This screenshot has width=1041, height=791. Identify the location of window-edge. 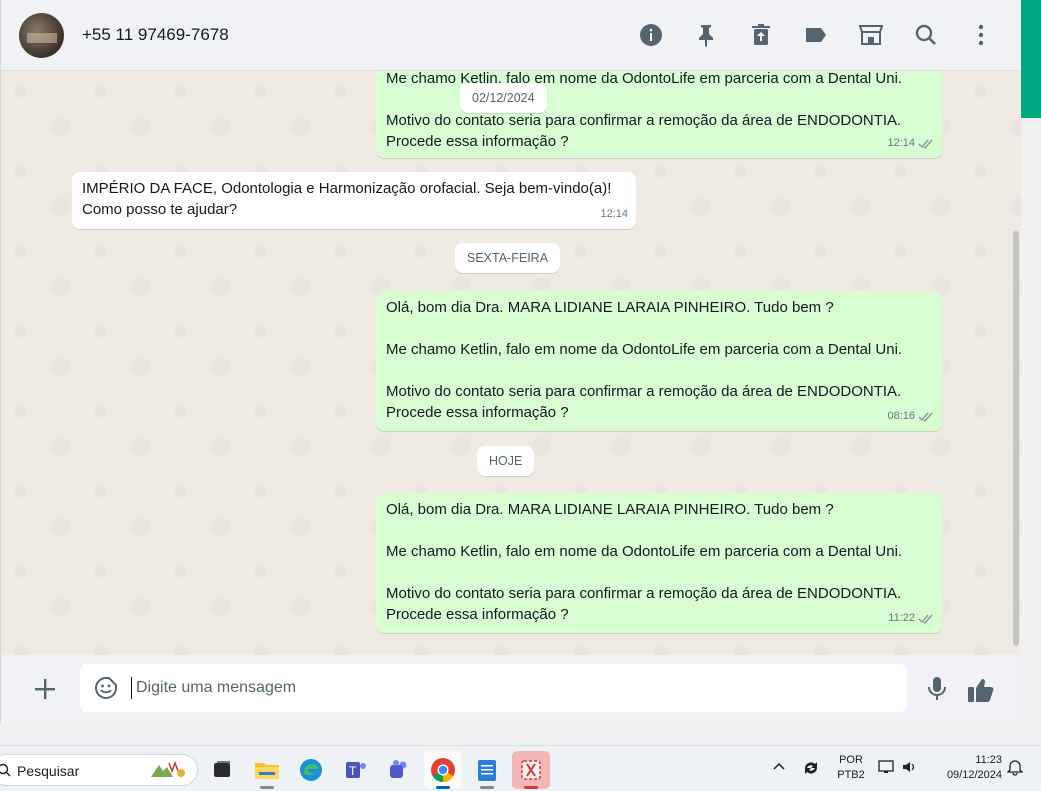
(1031, 372).